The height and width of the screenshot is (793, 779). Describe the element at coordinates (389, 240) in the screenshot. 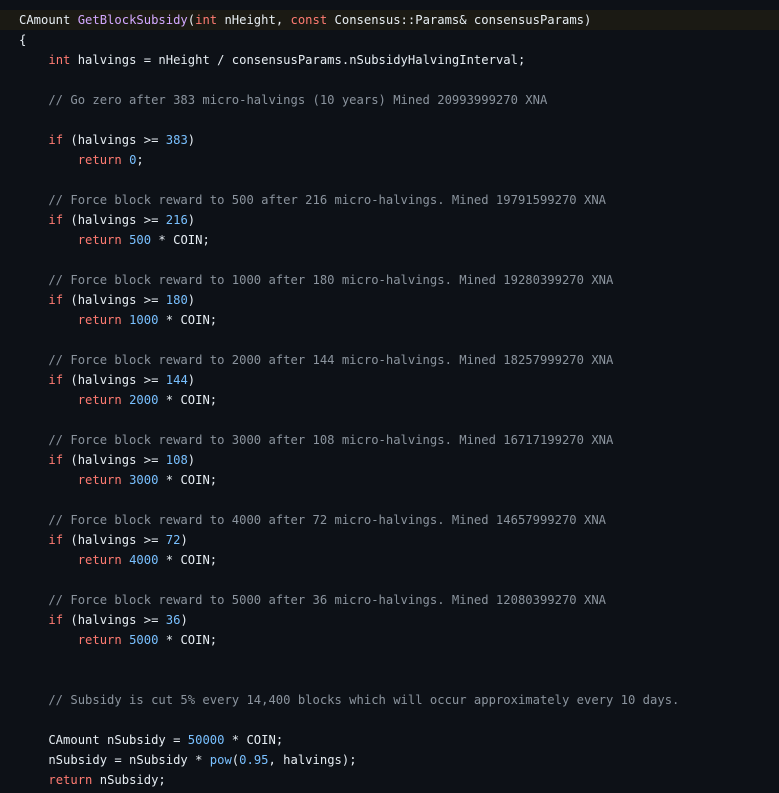

I see `code-line-return: return 500 * COIN;` at that location.